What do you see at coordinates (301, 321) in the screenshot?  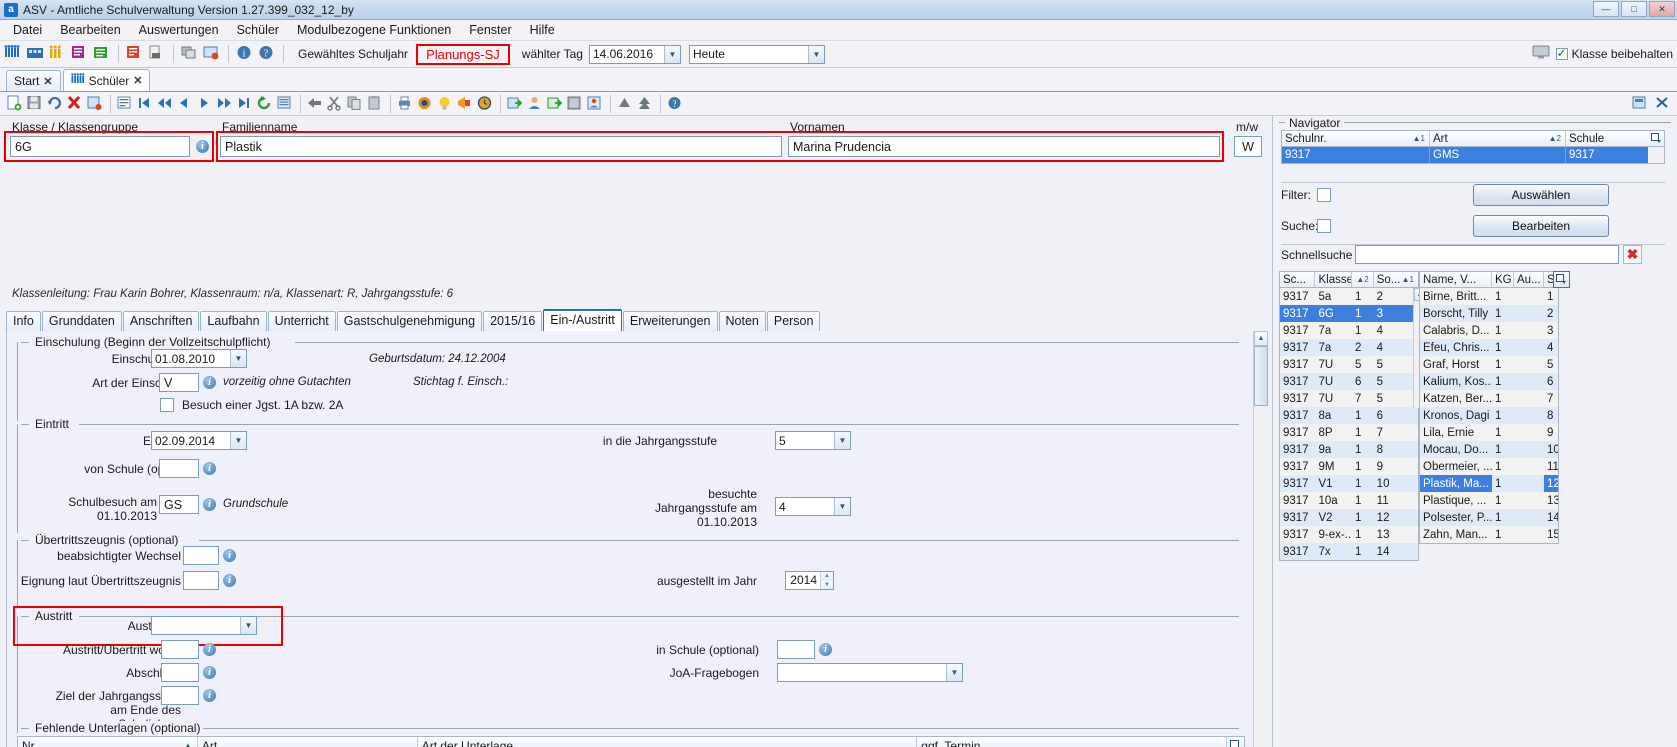 I see `tab-unterricht: Unterricht` at bounding box center [301, 321].